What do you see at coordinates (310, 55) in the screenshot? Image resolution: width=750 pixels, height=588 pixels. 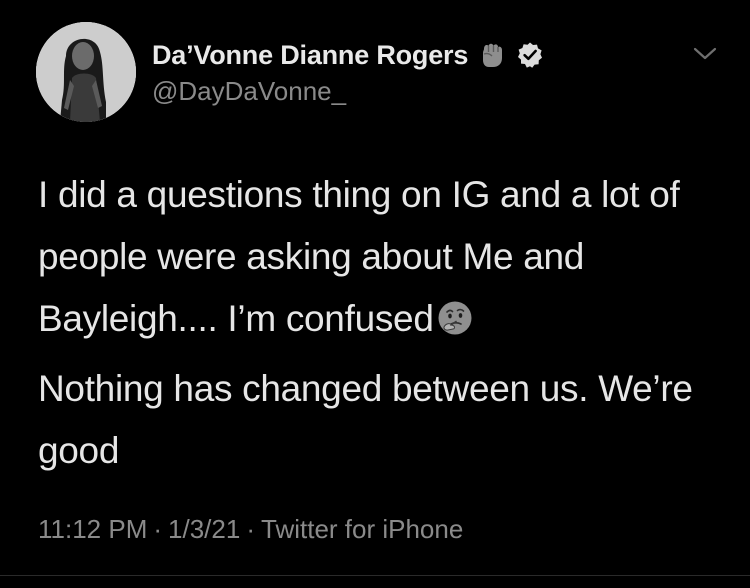 I see `display-name: Da’Vonne Dianne Rogers` at bounding box center [310, 55].